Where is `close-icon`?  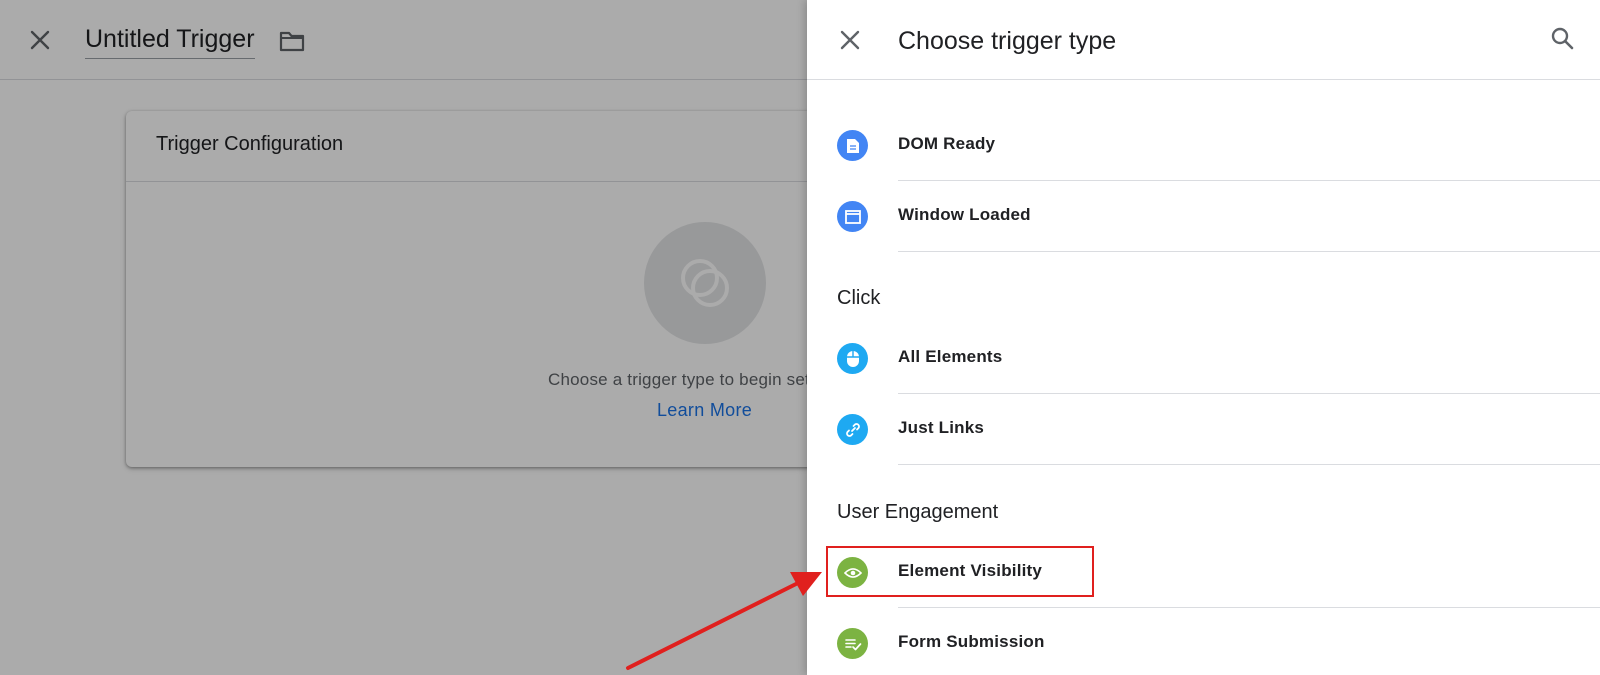
close-icon is located at coordinates (850, 40).